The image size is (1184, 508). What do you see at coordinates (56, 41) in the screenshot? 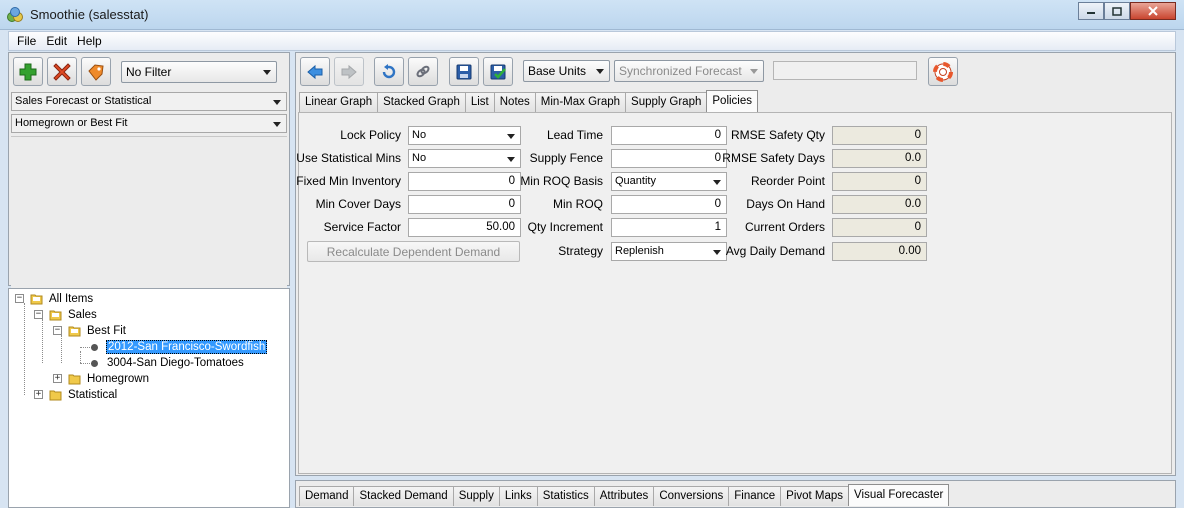
I see `menu-edit: Edit` at bounding box center [56, 41].